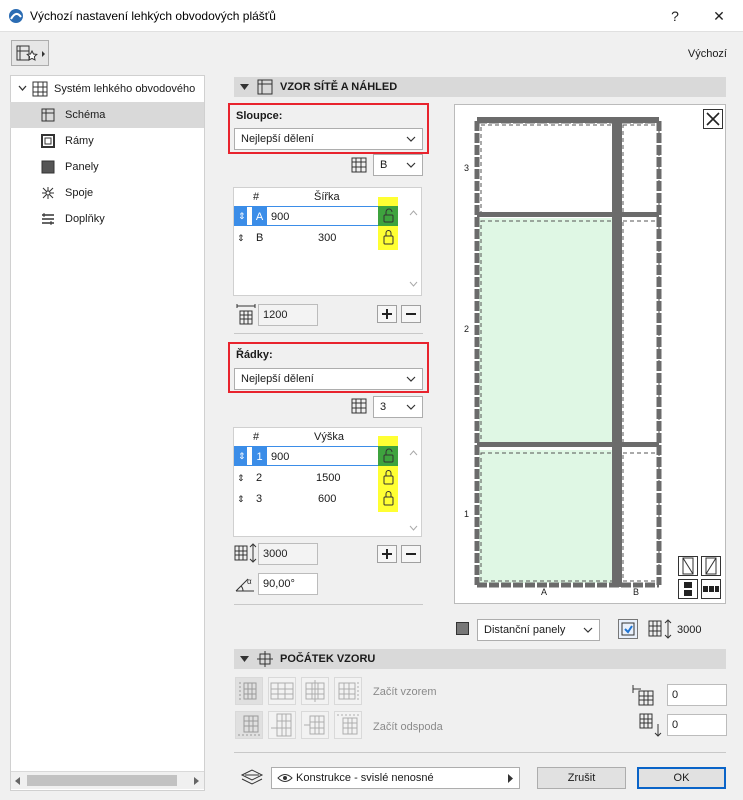 The height and width of the screenshot is (800, 743). I want to click on table-row: ⇕ A 900, so click(310, 216).